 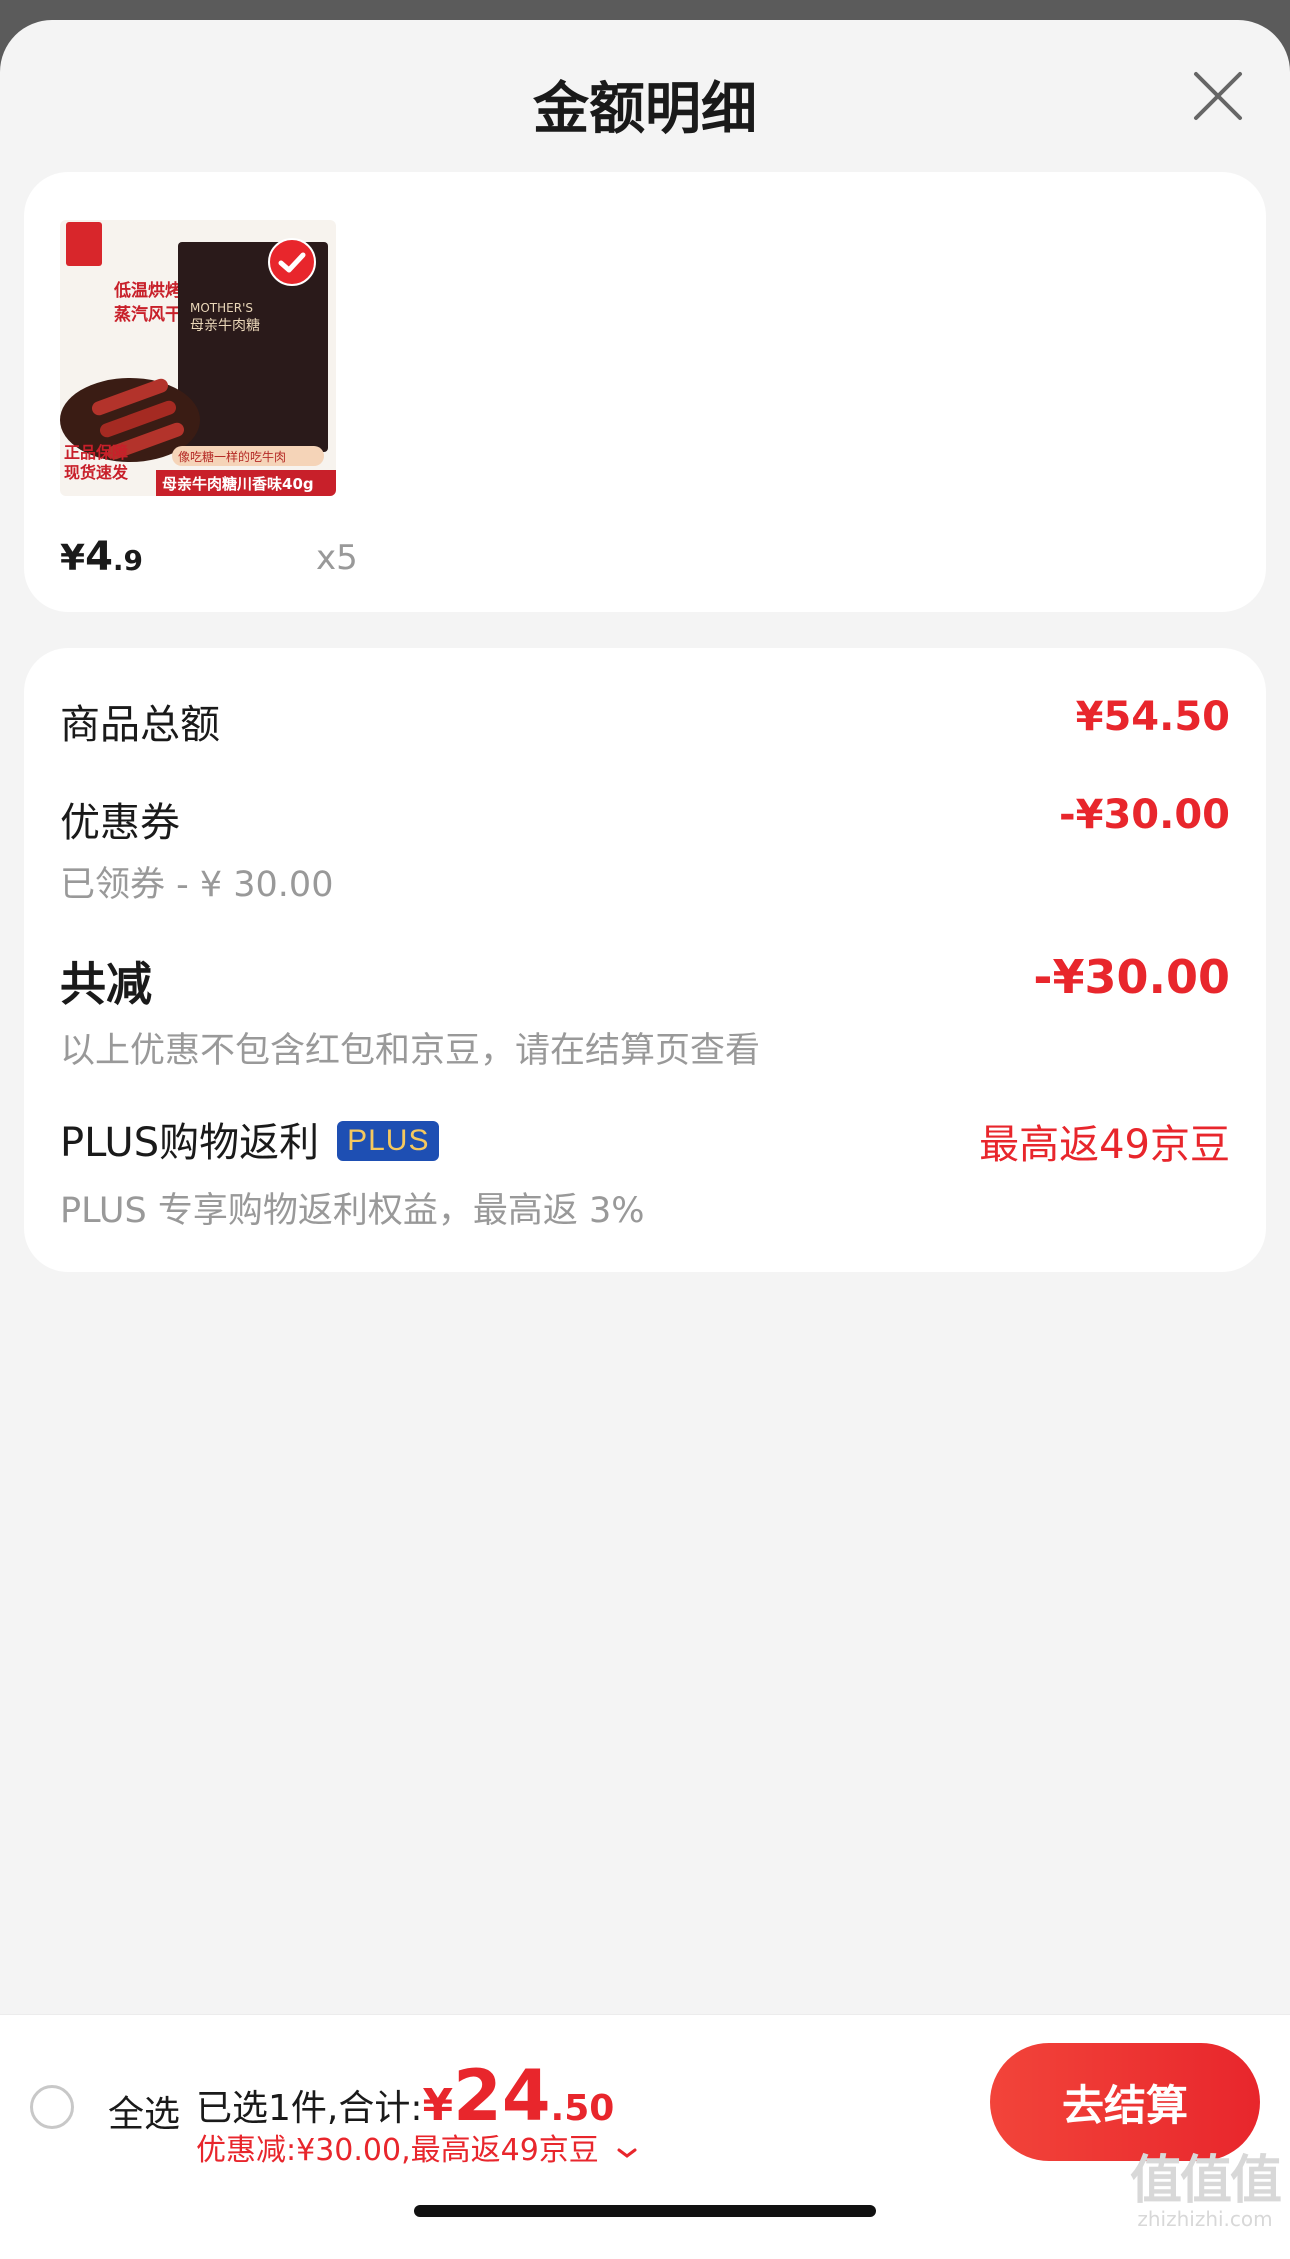 I want to click on discount-summary: 优惠减:¥30.00,最高返49京豆, so click(x=417, y=2147).